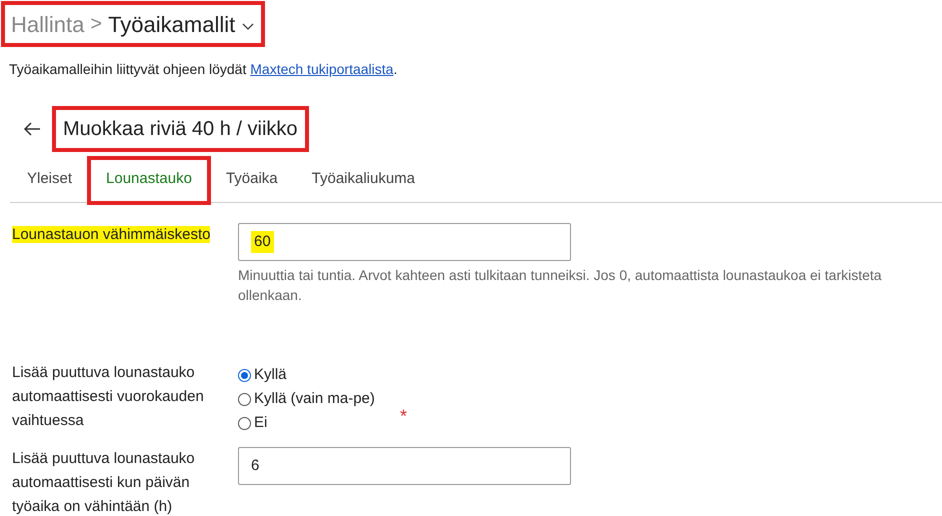 This screenshot has width=942, height=516. What do you see at coordinates (172, 24) in the screenshot?
I see `breadcrumb-current: Työaikamallit` at bounding box center [172, 24].